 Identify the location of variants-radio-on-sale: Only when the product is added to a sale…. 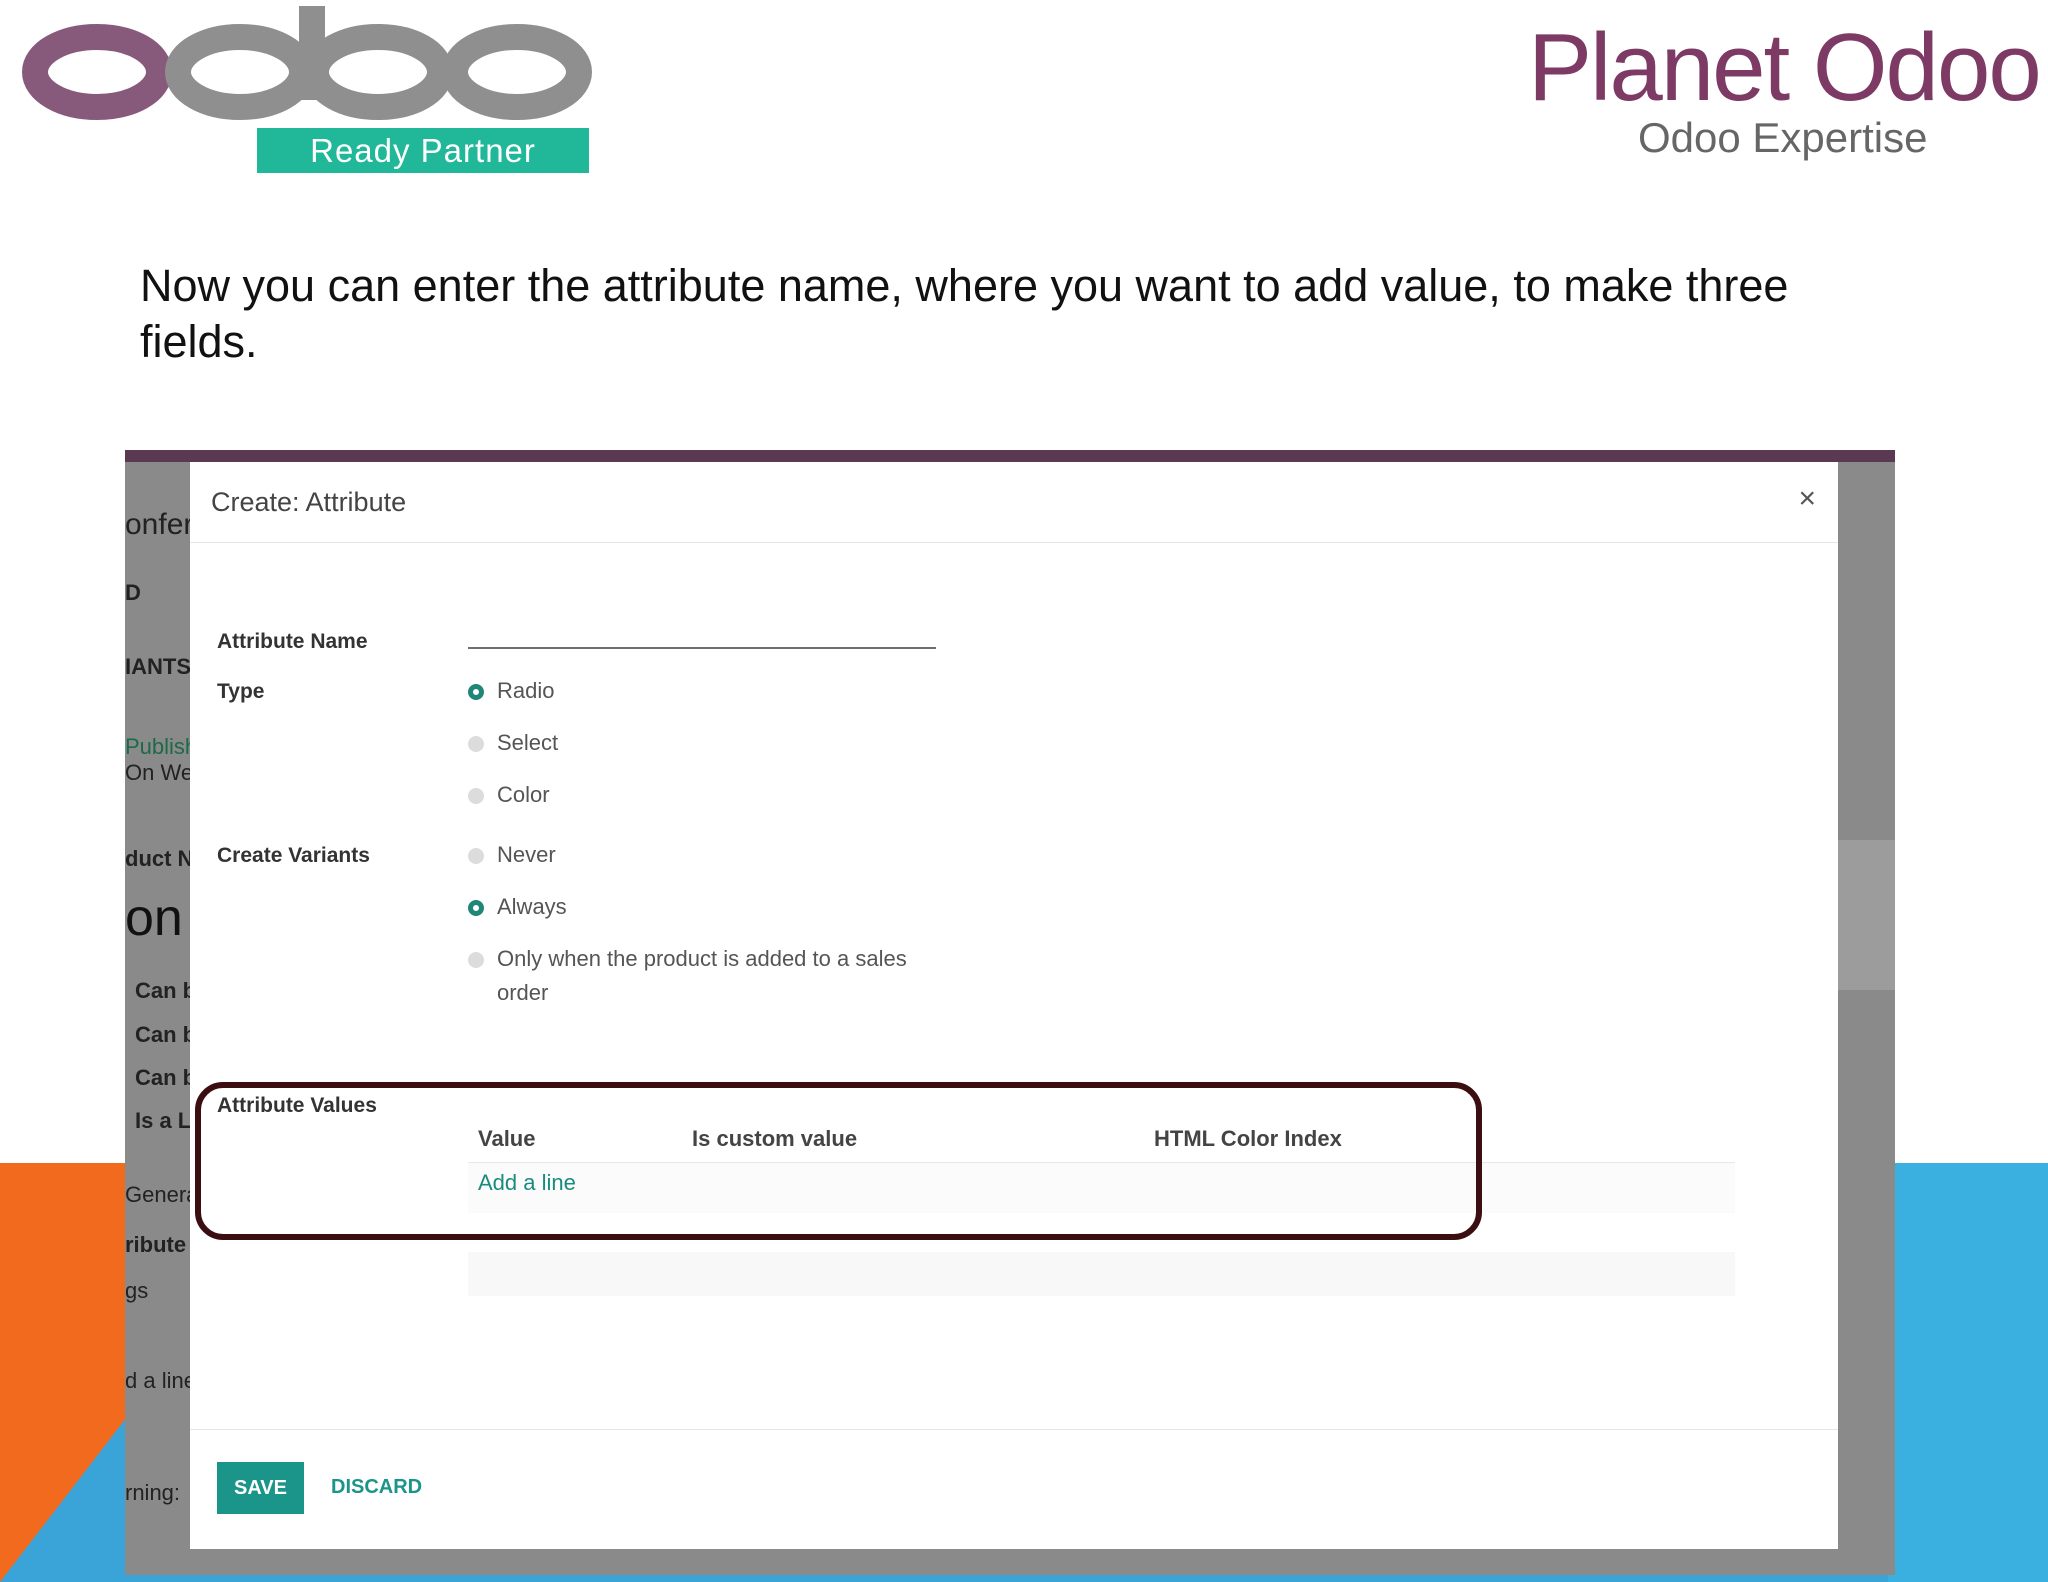
(692, 978).